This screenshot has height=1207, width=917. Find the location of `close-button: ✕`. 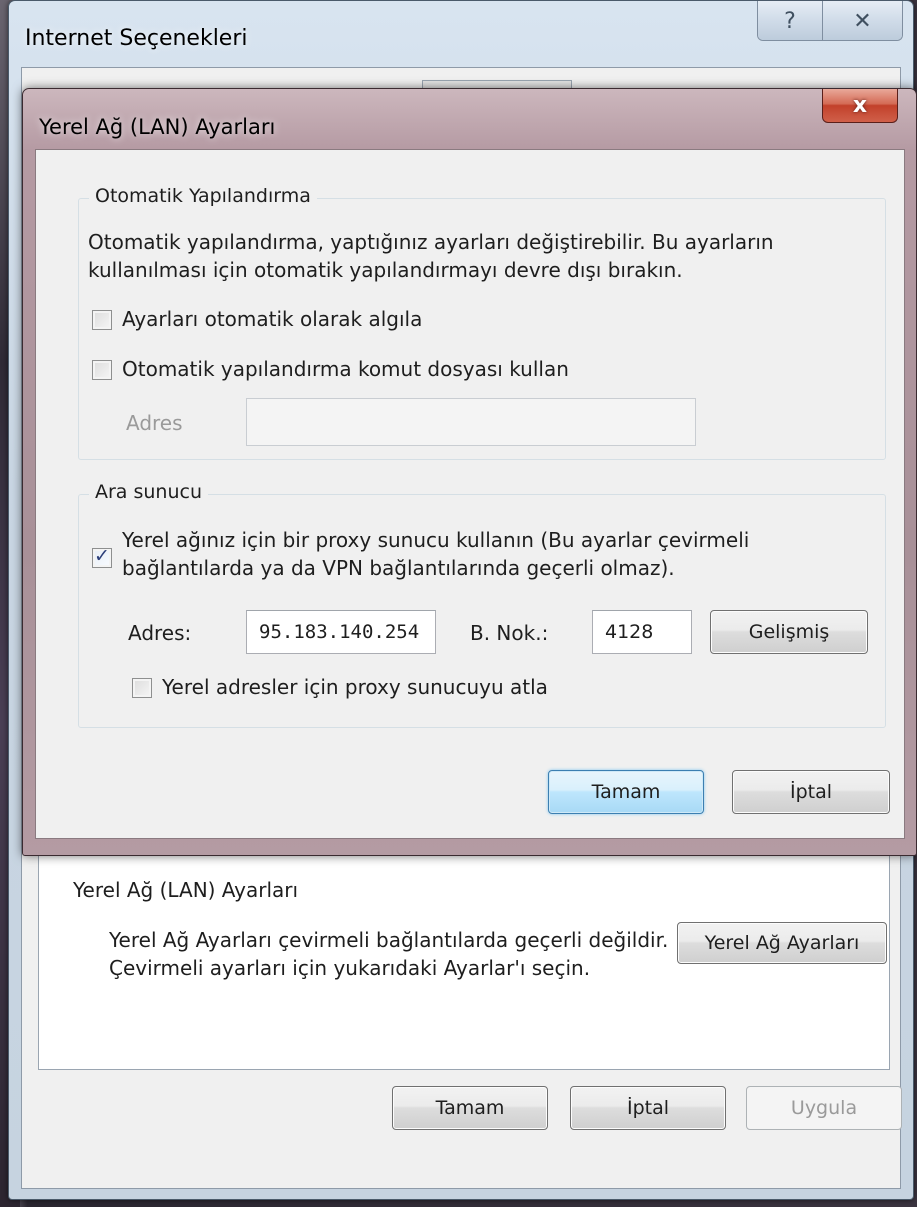

close-button: ✕ is located at coordinates (862, 20).